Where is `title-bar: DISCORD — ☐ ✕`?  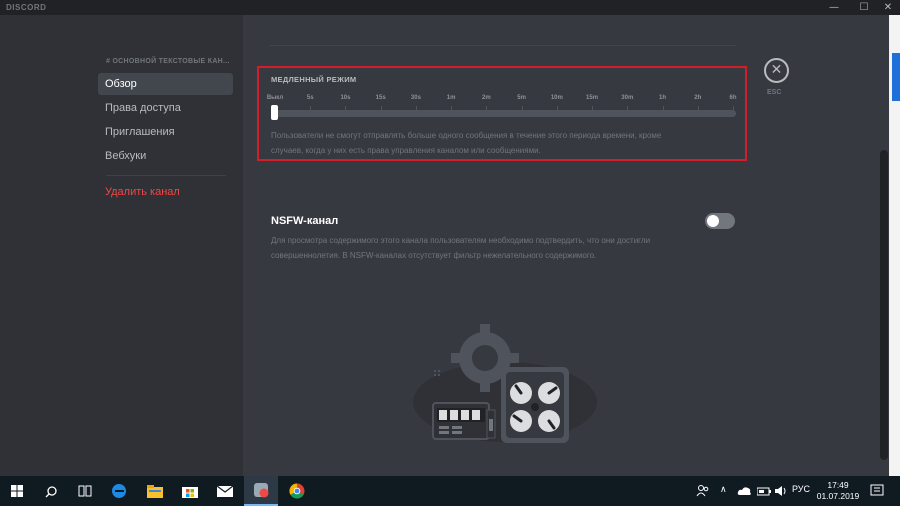 title-bar: DISCORD — ☐ ✕ is located at coordinates (450, 7).